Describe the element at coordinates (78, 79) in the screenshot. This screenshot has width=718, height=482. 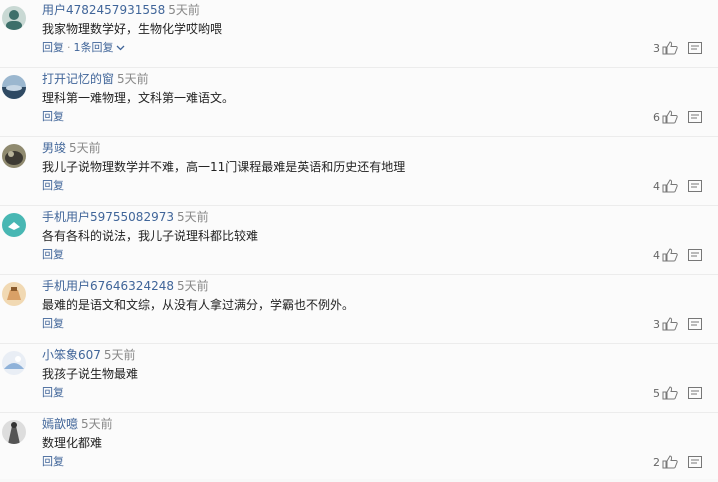
I see `username: 打开记忆的窗` at that location.